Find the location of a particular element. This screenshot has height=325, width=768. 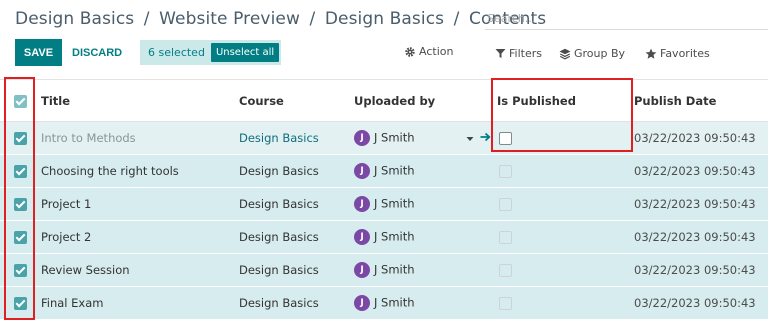

action-label: Action is located at coordinates (436, 51).